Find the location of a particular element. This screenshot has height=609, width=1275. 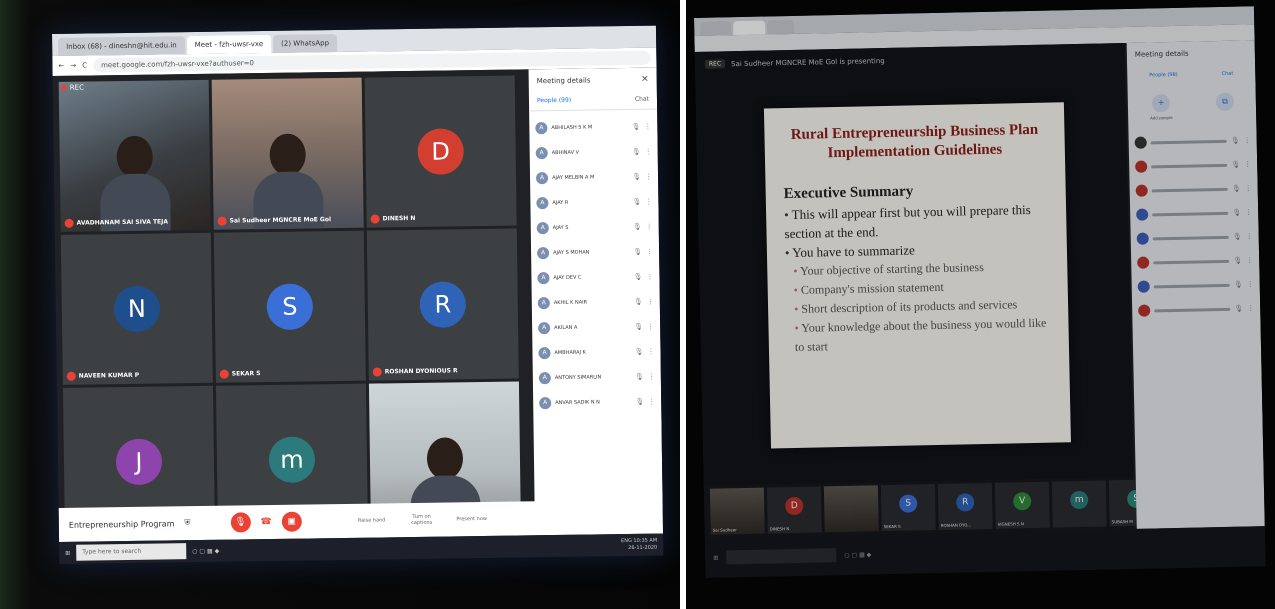

camera-off-icon: ▣ is located at coordinates (291, 521).